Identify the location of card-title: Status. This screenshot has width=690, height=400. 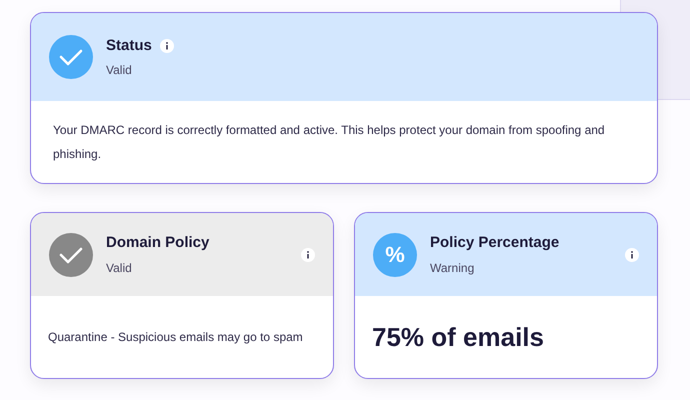
(129, 46).